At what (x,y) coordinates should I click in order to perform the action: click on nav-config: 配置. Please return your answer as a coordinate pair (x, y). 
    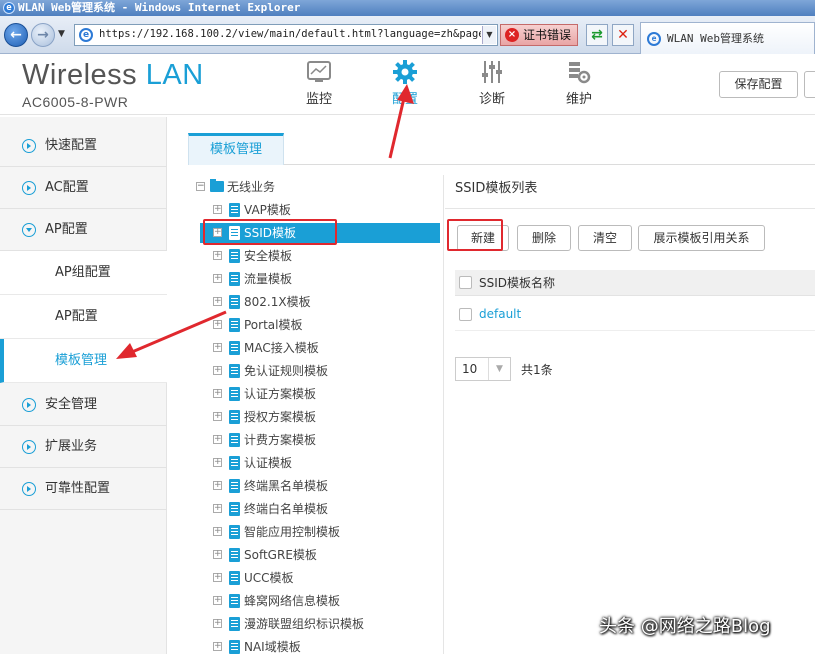
    Looking at the image, I should click on (405, 85).